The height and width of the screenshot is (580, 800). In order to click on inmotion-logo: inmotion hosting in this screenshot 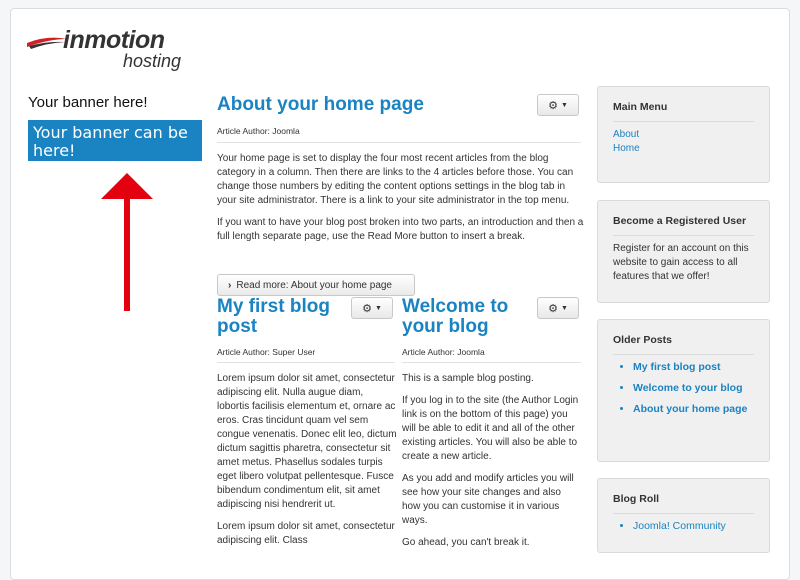, I will do `click(111, 50)`.